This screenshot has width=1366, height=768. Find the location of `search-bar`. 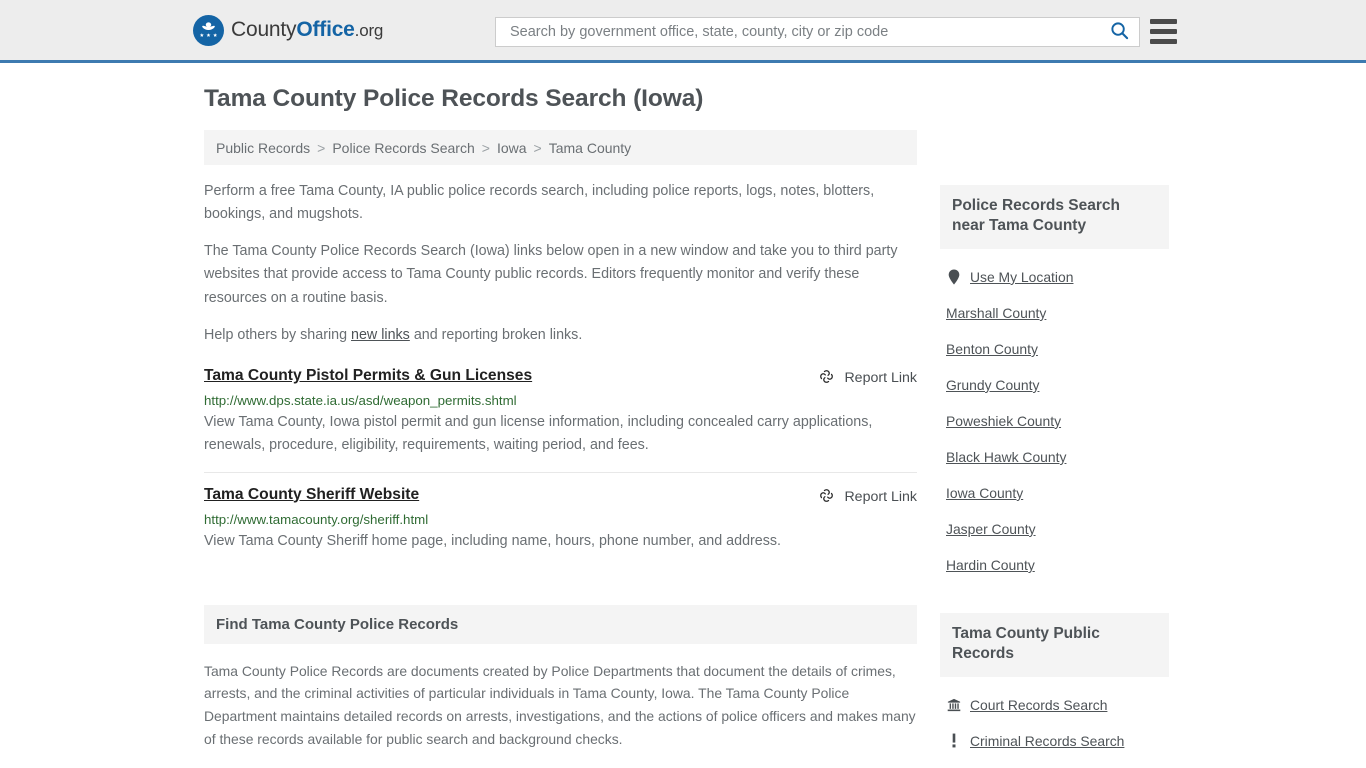

search-bar is located at coordinates (817, 32).